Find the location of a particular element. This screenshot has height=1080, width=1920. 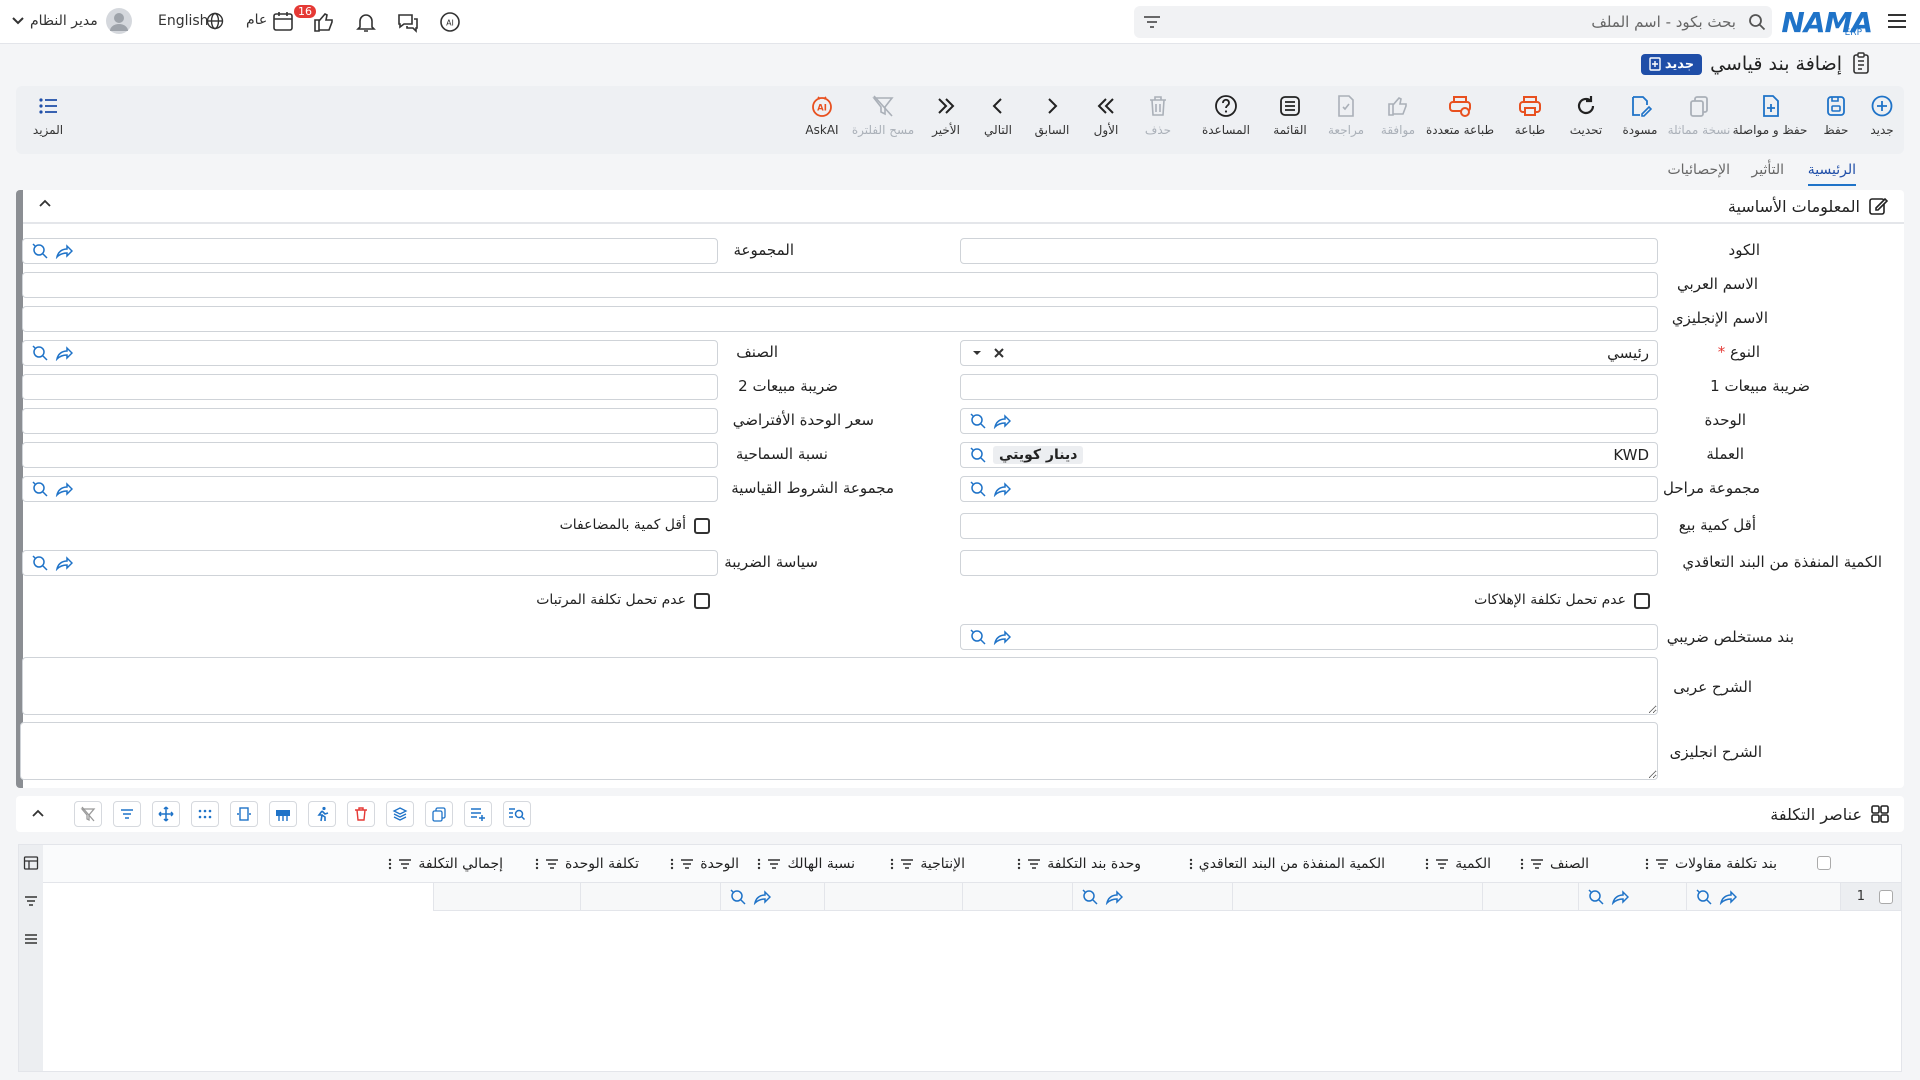

sales-tax2-field is located at coordinates (370, 387).